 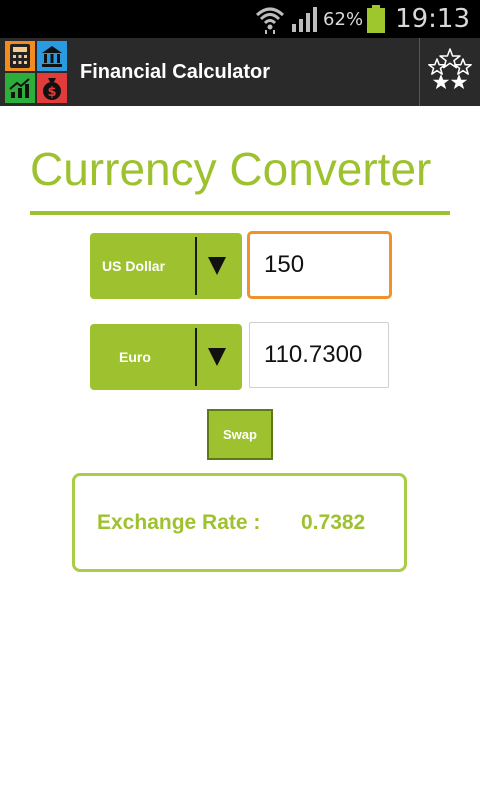 I want to click on from-currency-spinner: US Dollar, so click(x=166, y=266).